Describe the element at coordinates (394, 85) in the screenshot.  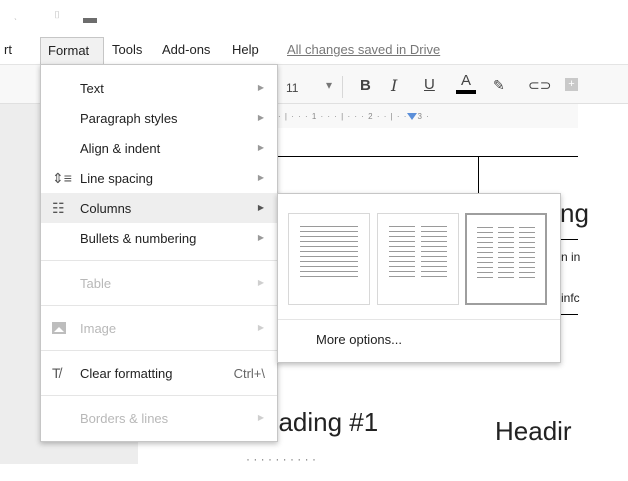
I see `italic-button: I` at that location.